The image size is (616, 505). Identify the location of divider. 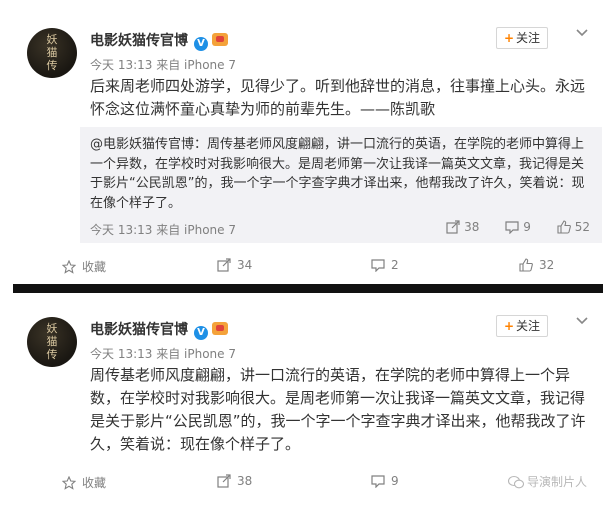
(308, 288).